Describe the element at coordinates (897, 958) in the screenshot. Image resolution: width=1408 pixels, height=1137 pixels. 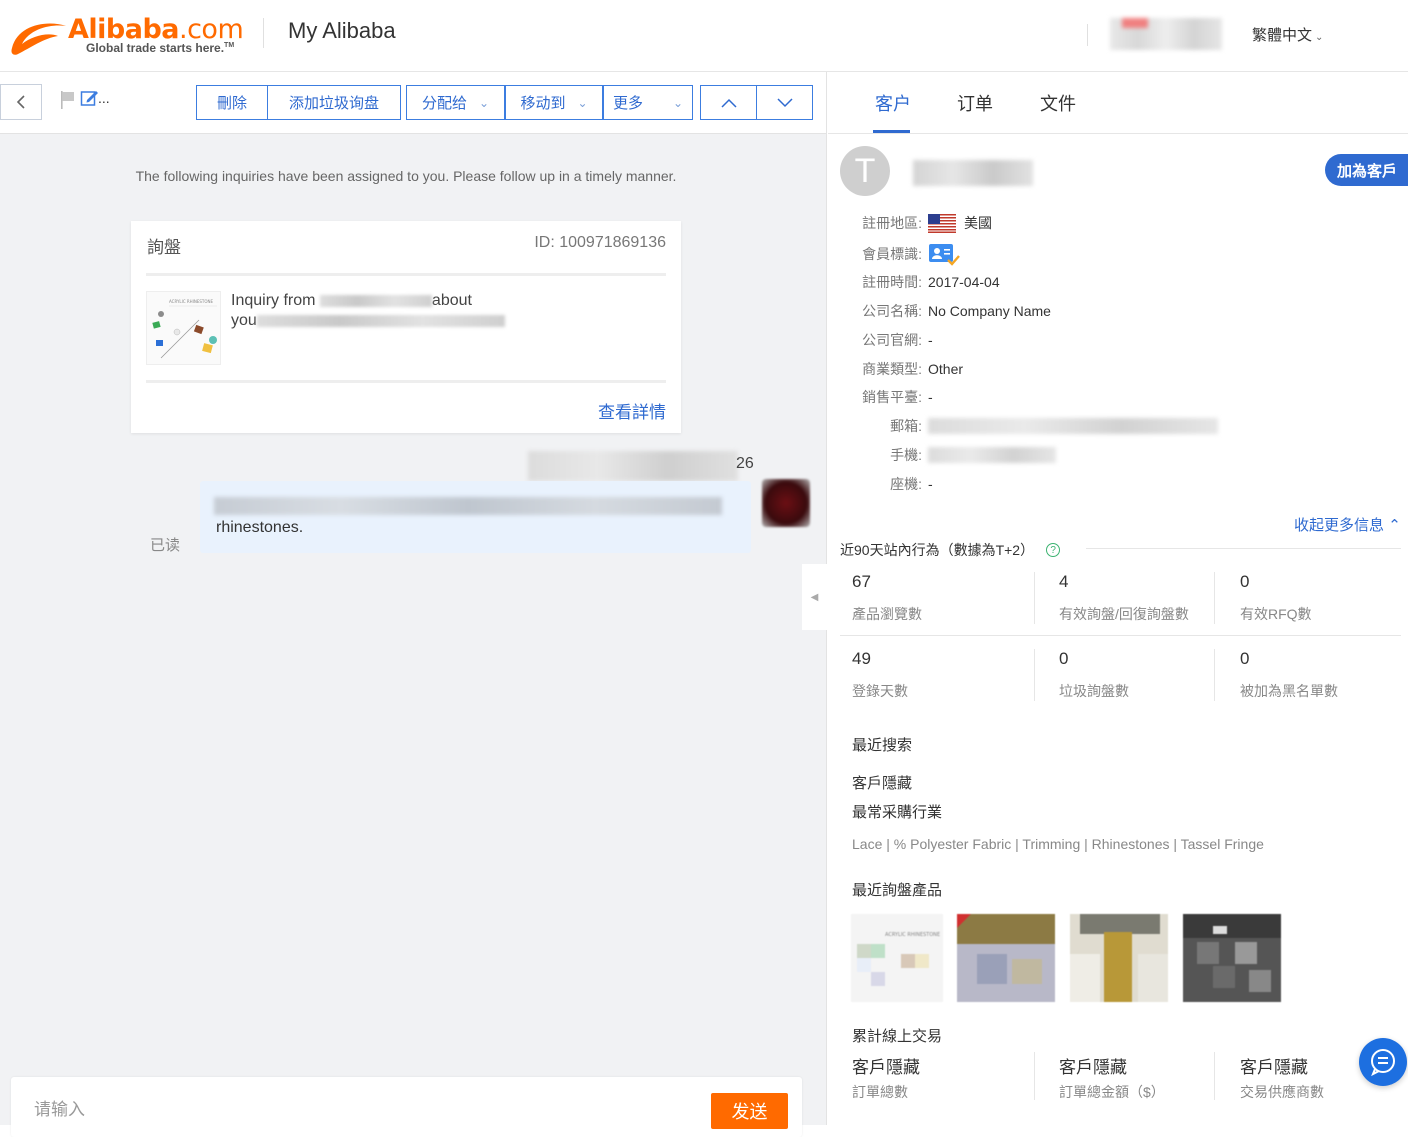
I see `recent-product-thumb: ACRYLIC RHINESTONE` at that location.